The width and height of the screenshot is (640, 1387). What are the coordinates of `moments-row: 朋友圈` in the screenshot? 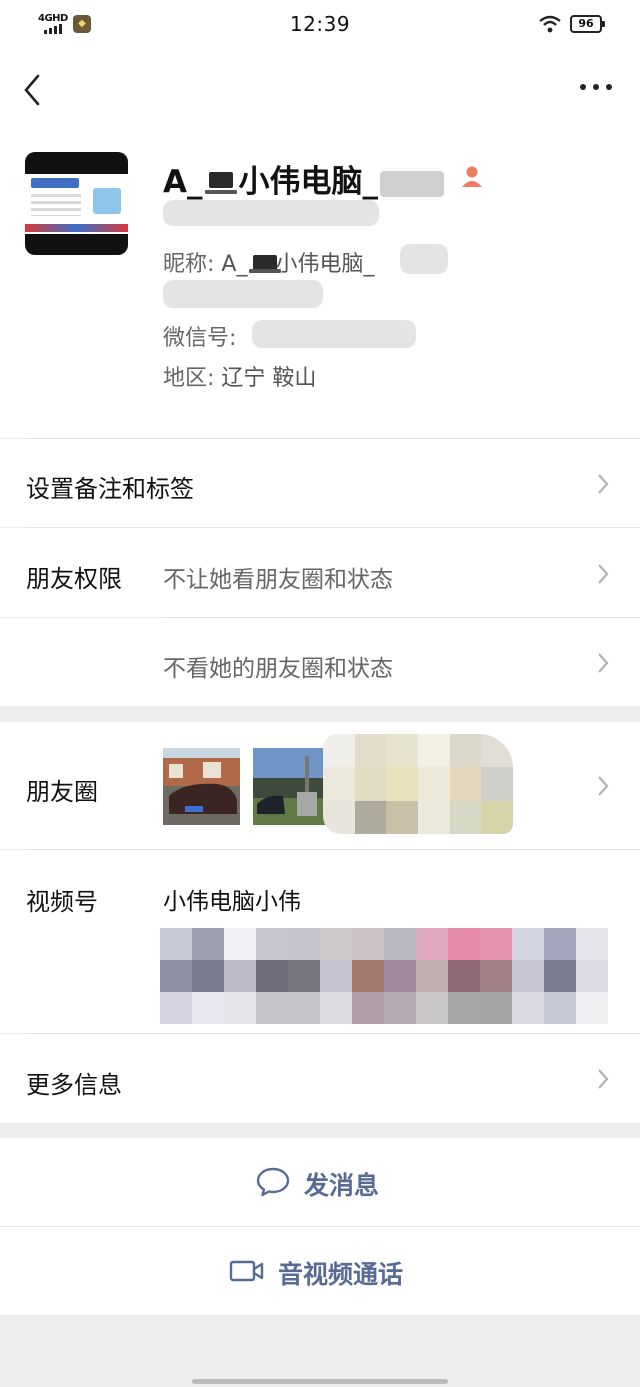 It's located at (320, 785).